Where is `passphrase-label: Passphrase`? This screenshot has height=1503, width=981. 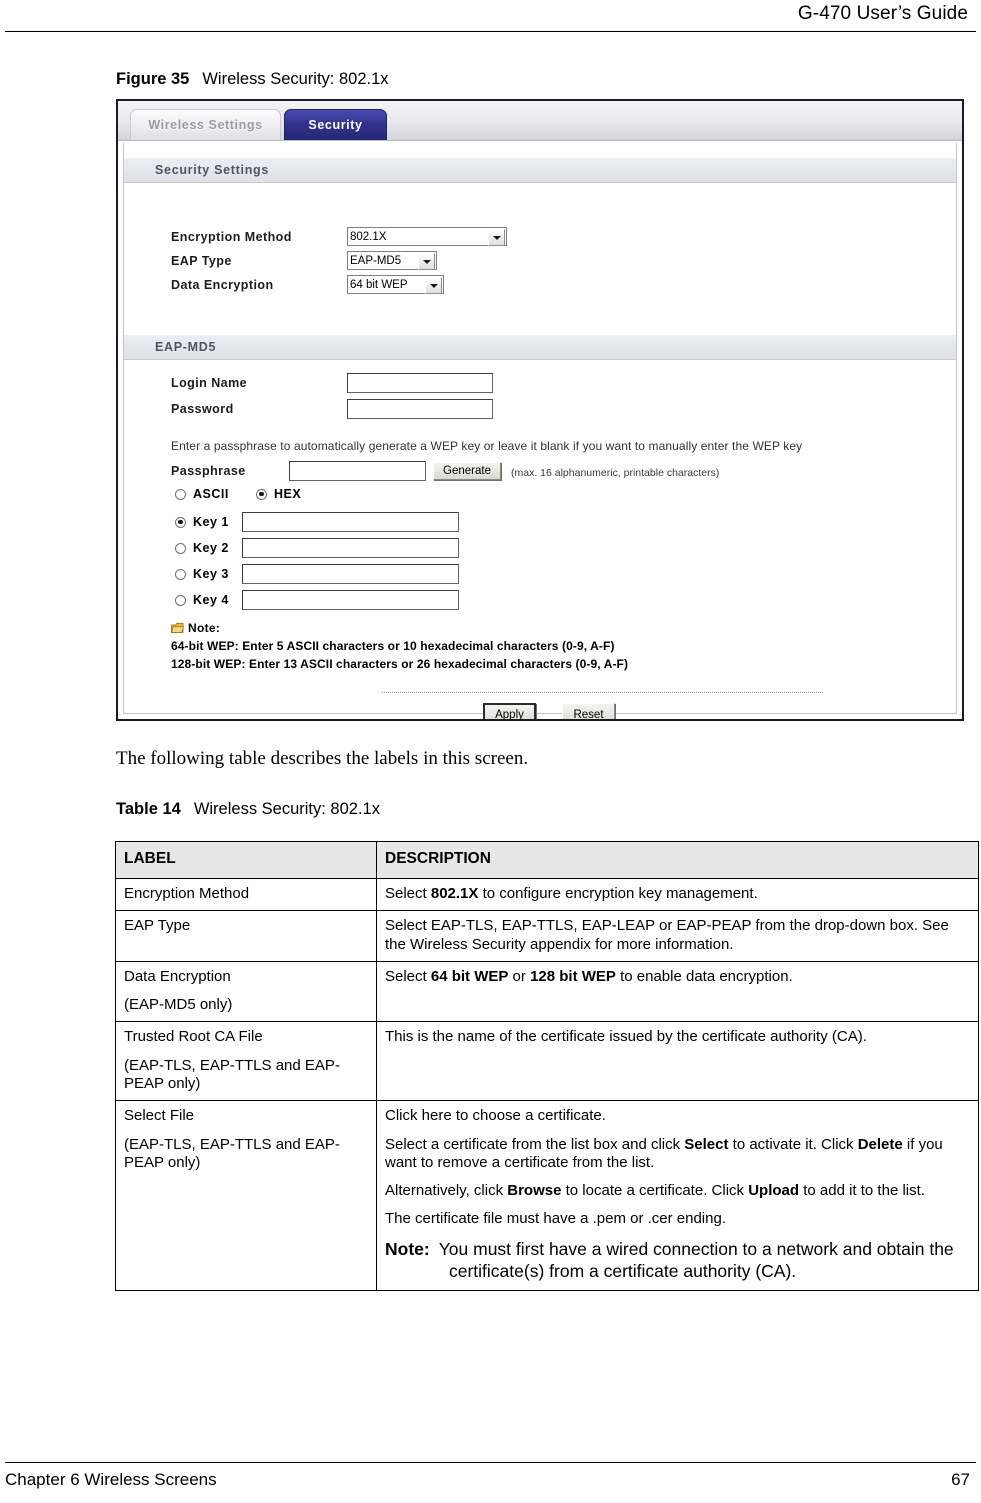 passphrase-label: Passphrase is located at coordinates (208, 471).